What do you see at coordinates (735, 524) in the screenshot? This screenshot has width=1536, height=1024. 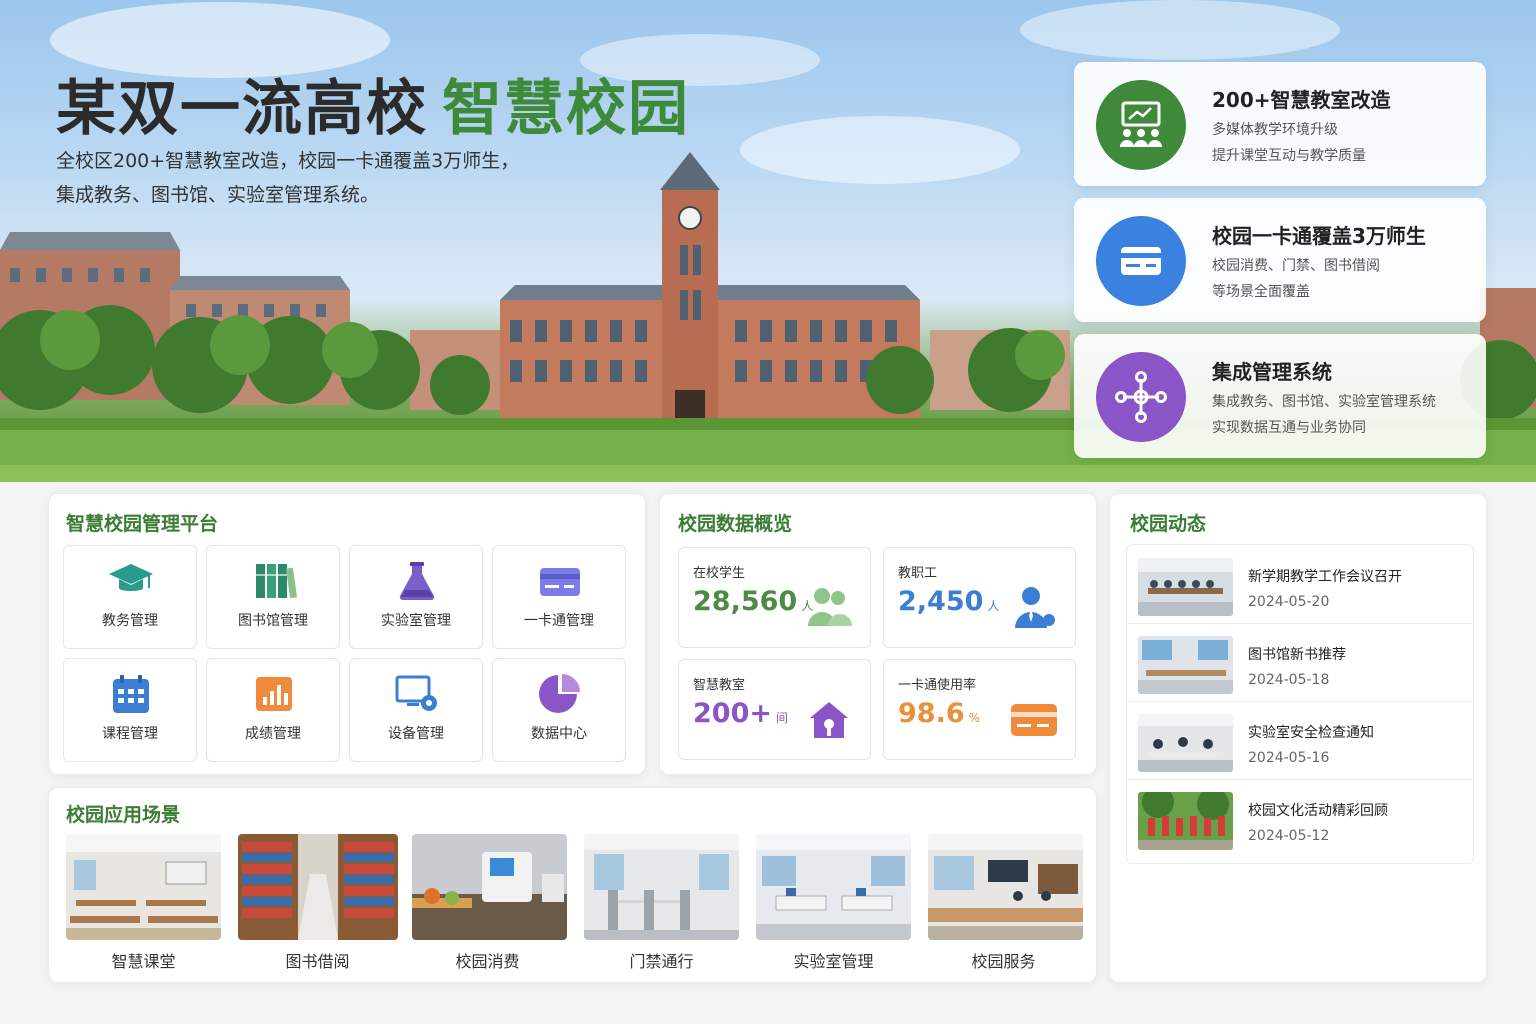 I see `overview-title: 校园数据概览` at bounding box center [735, 524].